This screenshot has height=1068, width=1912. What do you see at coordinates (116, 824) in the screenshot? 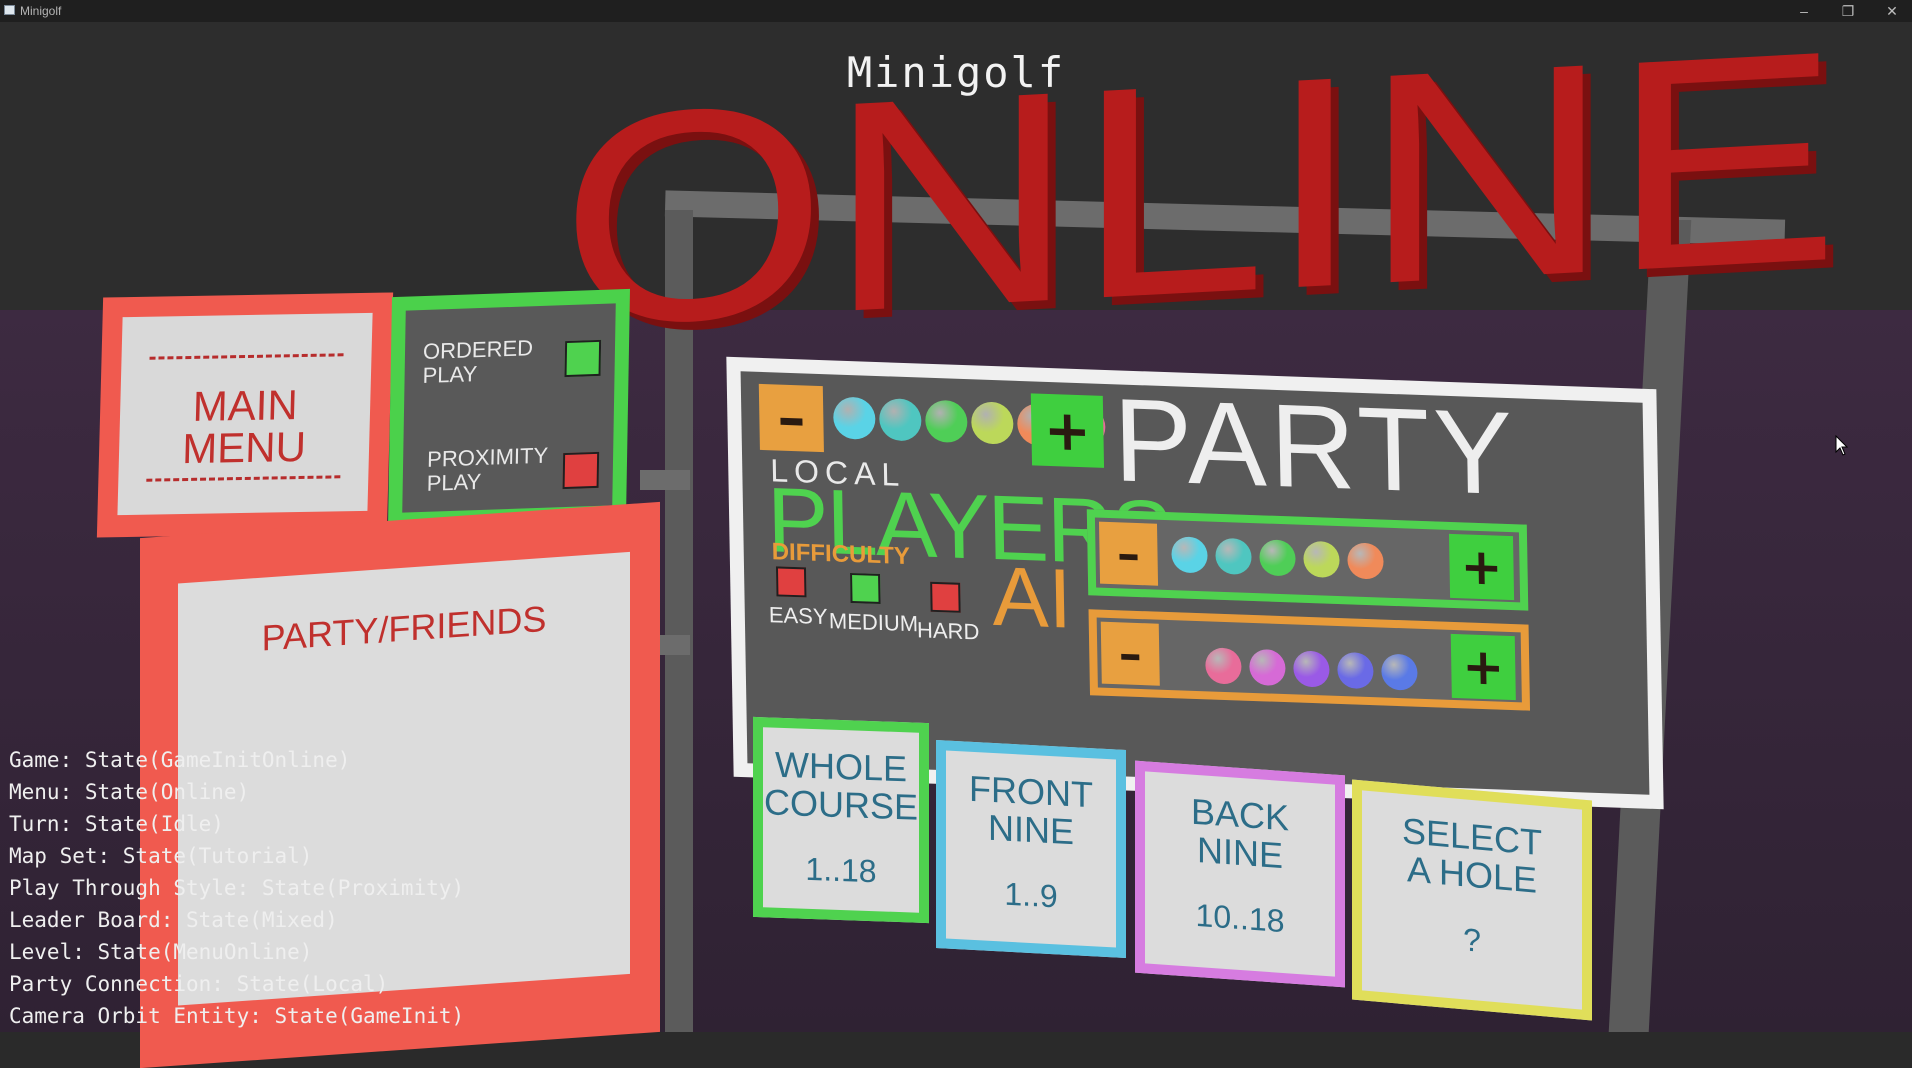
I see `debug-line: Turn: State(Idle)` at bounding box center [116, 824].